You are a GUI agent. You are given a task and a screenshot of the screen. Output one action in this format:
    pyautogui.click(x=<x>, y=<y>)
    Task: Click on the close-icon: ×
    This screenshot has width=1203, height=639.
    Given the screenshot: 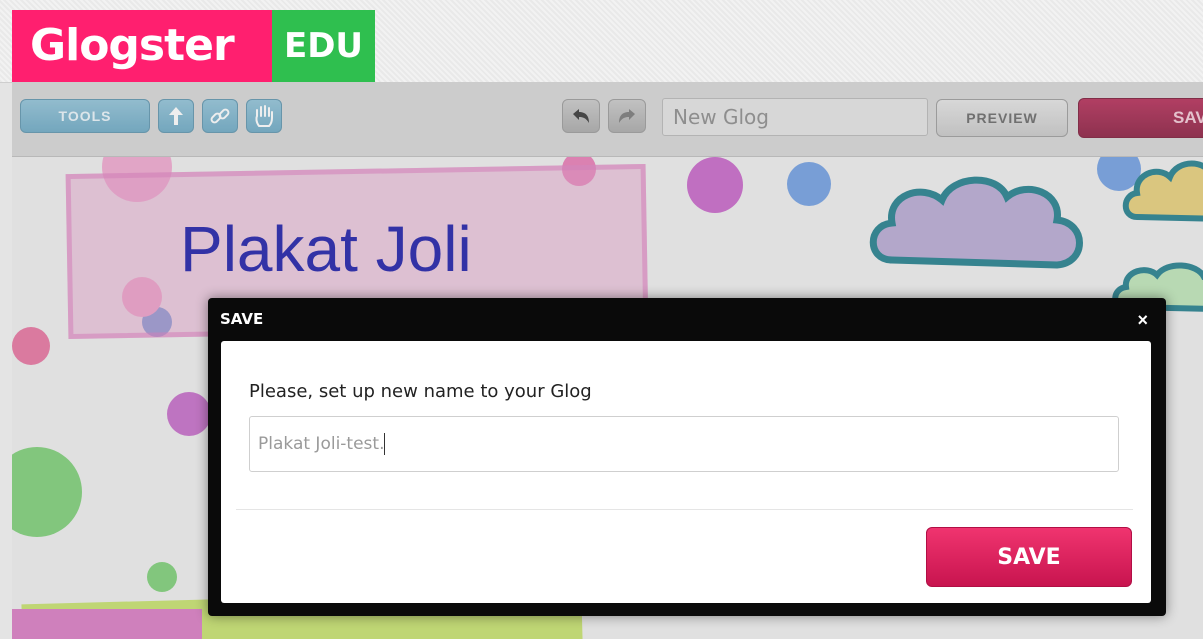 What is the action you would take?
    pyautogui.click(x=1142, y=320)
    